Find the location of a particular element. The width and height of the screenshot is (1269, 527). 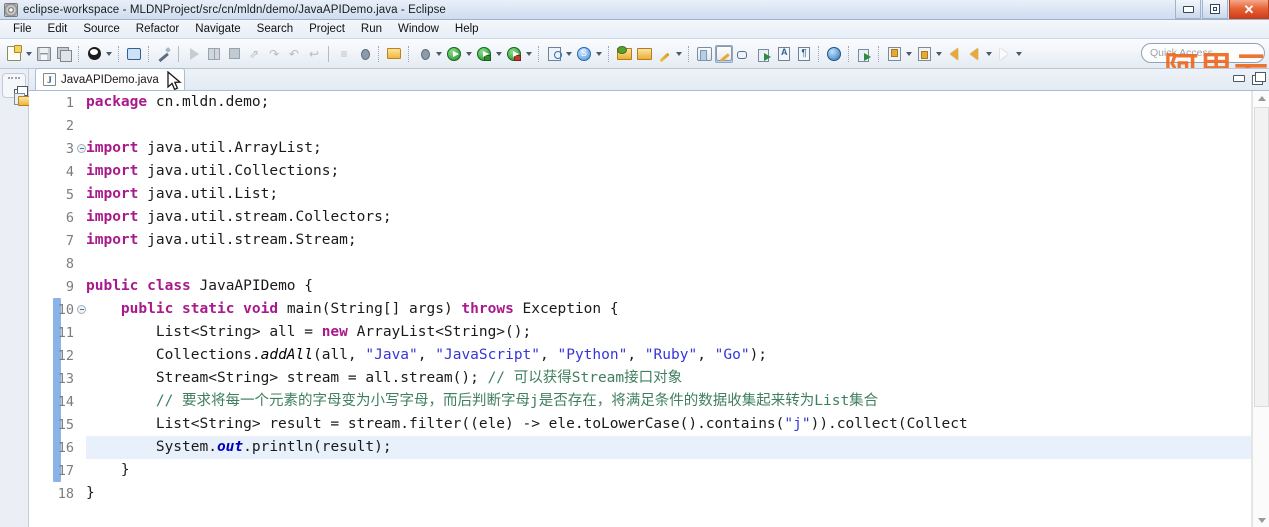

new-java-class-icon: S is located at coordinates (584, 54).